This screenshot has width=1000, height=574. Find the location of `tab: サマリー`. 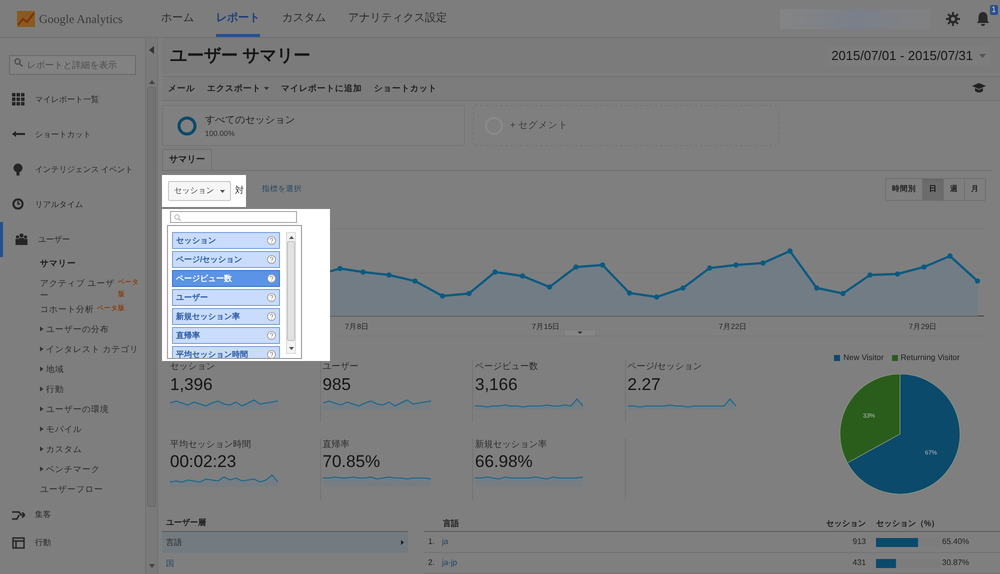

tab: サマリー is located at coordinates (187, 159).